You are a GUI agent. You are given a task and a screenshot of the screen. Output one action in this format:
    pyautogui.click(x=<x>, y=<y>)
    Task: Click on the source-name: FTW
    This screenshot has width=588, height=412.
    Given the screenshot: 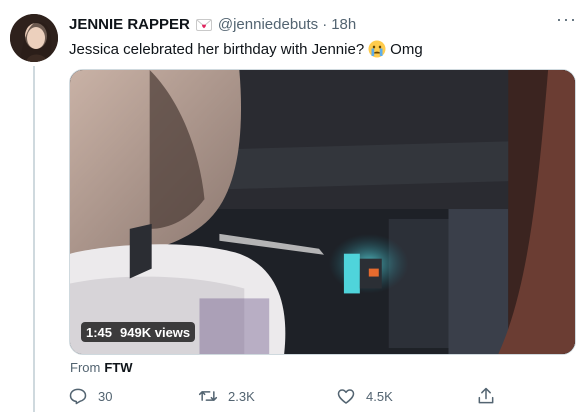 What is the action you would take?
    pyautogui.click(x=118, y=367)
    